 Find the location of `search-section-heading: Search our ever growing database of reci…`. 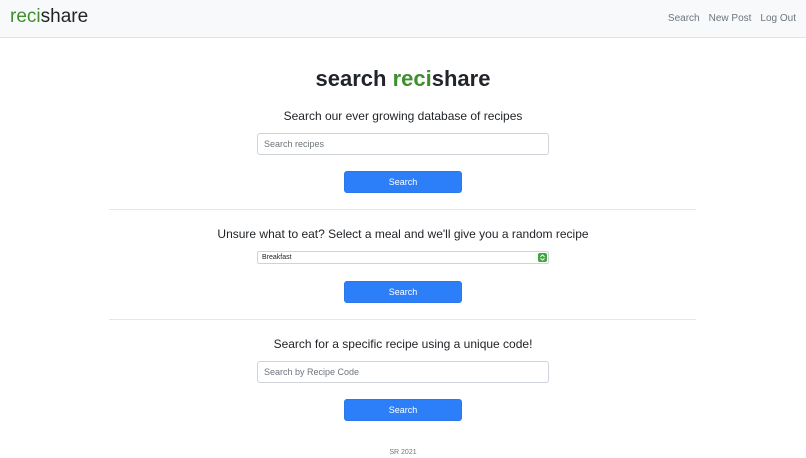

search-section-heading: Search our ever growing database of reci… is located at coordinates (403, 116).